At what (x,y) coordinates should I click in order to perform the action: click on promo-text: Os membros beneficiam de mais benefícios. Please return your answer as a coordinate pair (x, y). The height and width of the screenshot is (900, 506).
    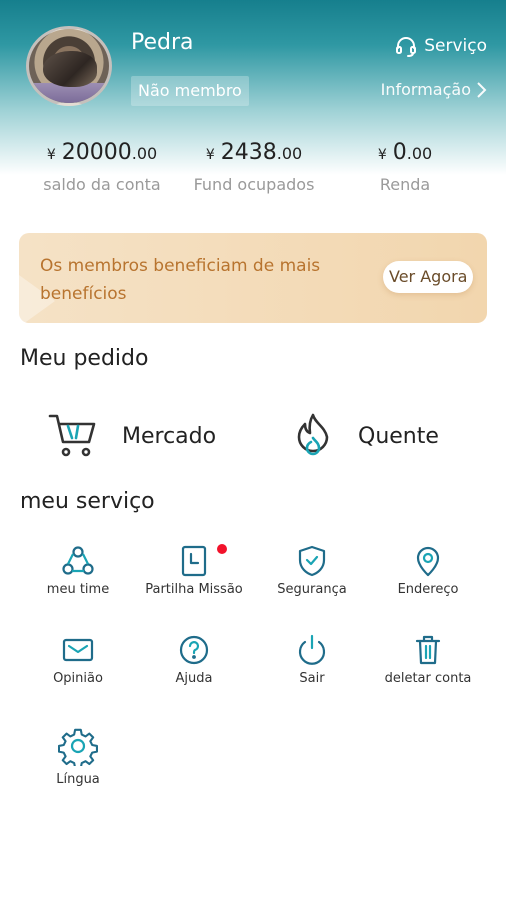
    Looking at the image, I should click on (180, 280).